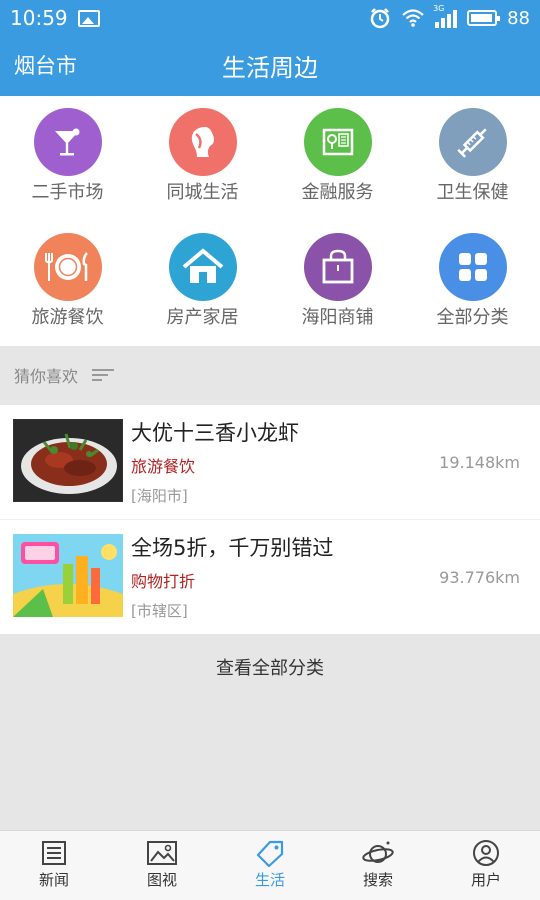  Describe the element at coordinates (202, 317) in the screenshot. I see `category-label: 房产家居` at that location.